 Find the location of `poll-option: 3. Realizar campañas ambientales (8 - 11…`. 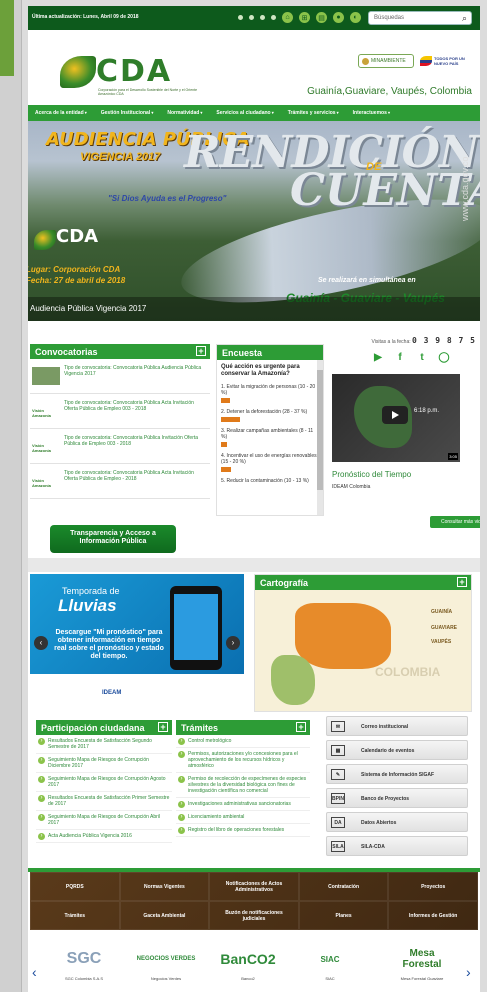

poll-option: 3. Realizar campañas ambientales (8 - 11… is located at coordinates (270, 434).